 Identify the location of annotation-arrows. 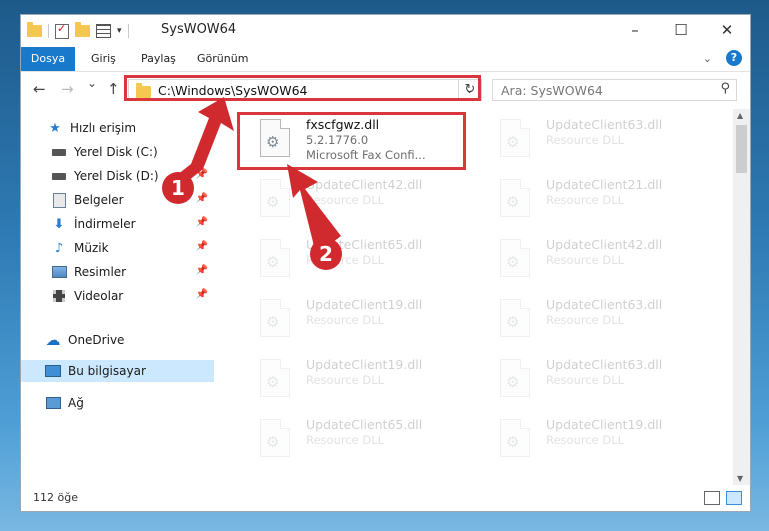
(259, 173).